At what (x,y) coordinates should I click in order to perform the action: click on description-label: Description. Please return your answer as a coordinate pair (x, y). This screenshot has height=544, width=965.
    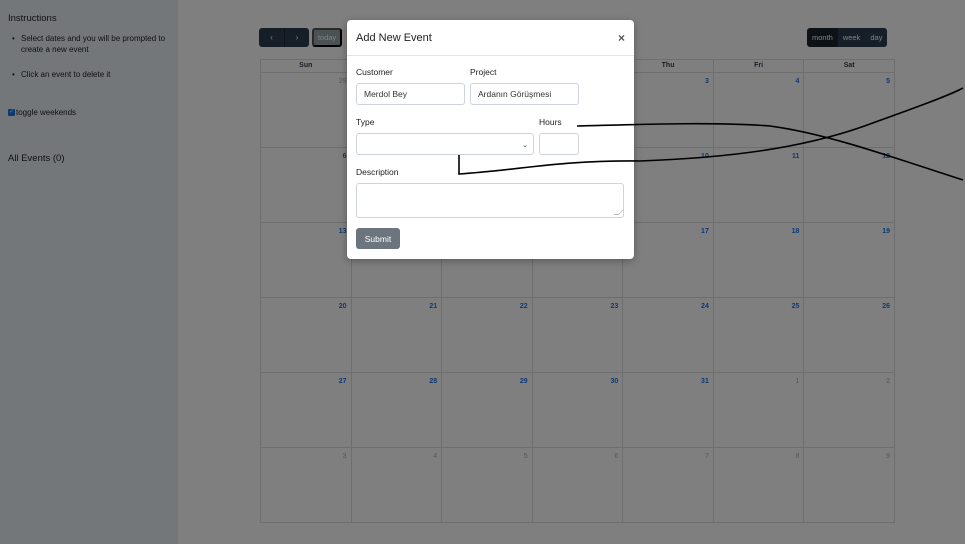
    Looking at the image, I should click on (377, 172).